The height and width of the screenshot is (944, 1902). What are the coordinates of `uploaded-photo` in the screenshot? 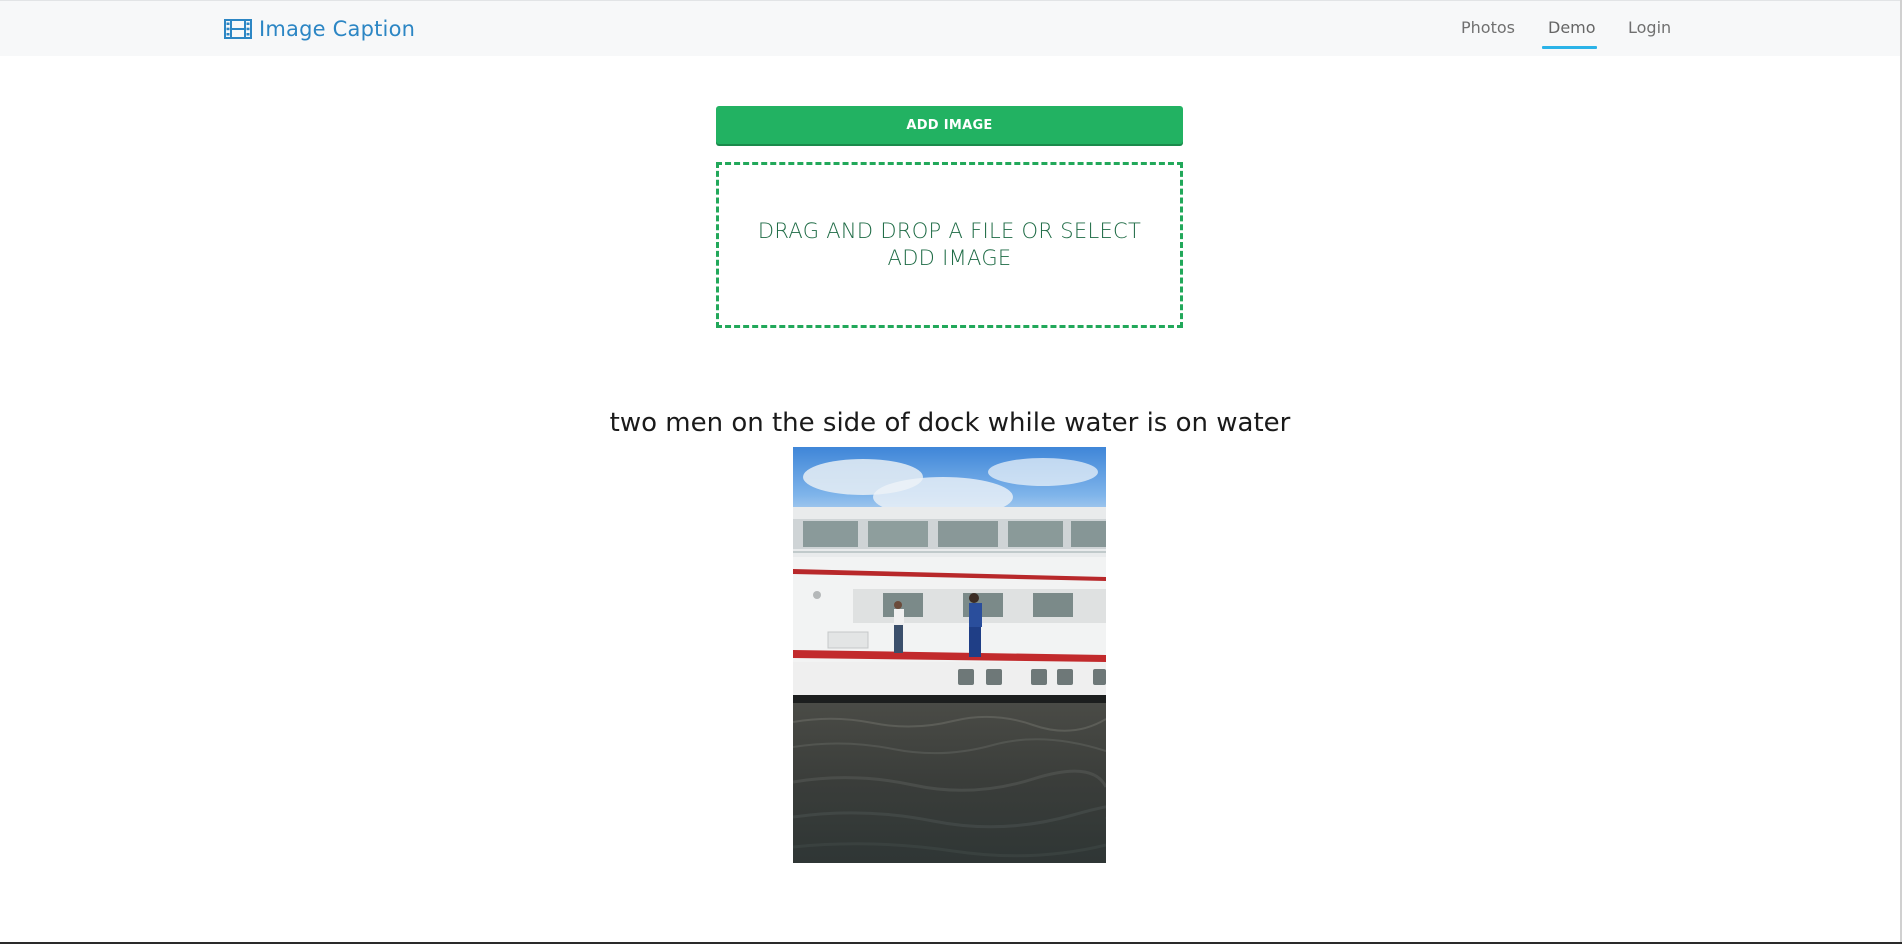 It's located at (949, 655).